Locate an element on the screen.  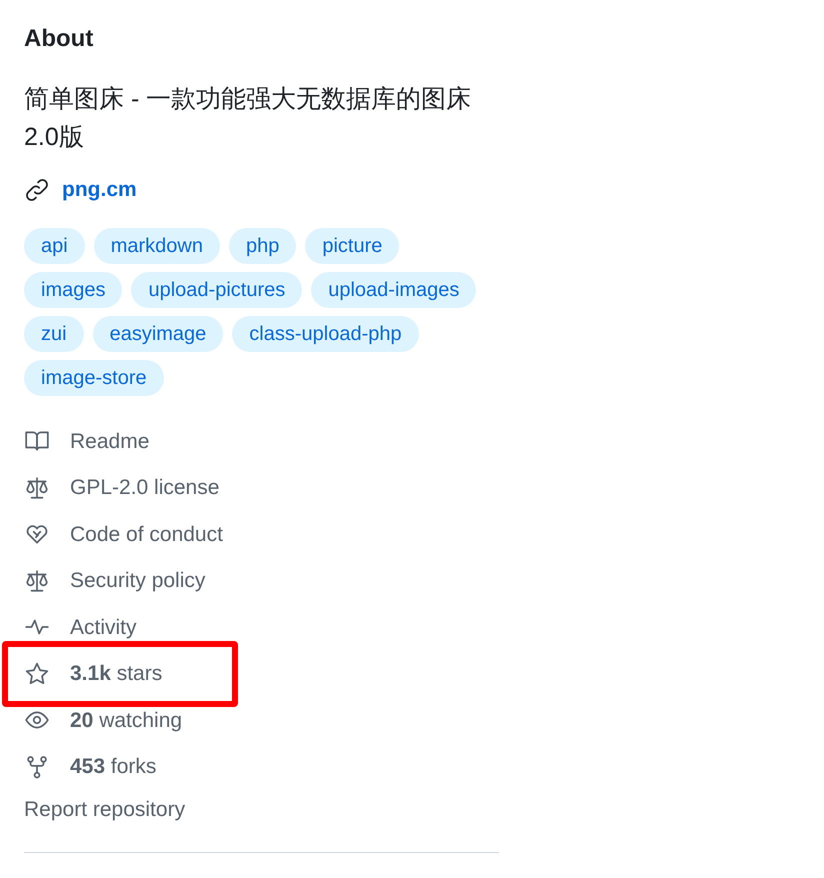
topic-tag: class-upload-php is located at coordinates (325, 334).